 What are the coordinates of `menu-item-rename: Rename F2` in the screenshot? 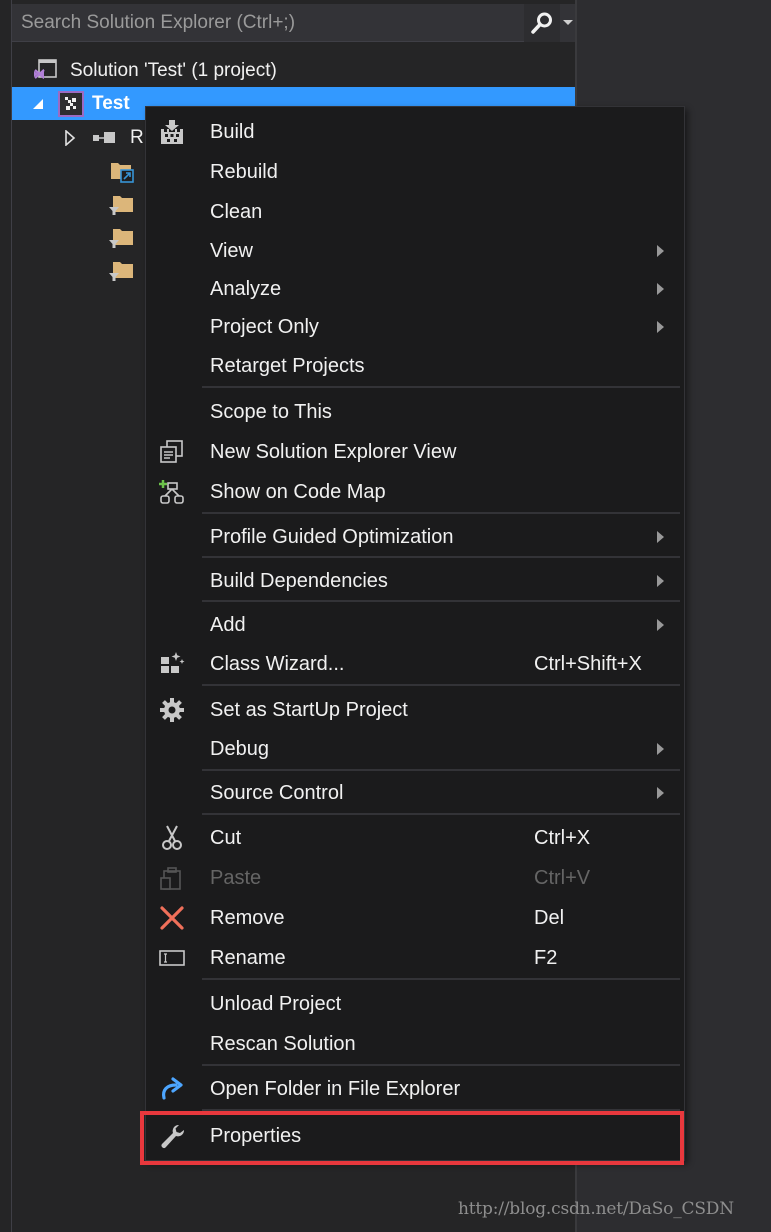 It's located at (415, 958).